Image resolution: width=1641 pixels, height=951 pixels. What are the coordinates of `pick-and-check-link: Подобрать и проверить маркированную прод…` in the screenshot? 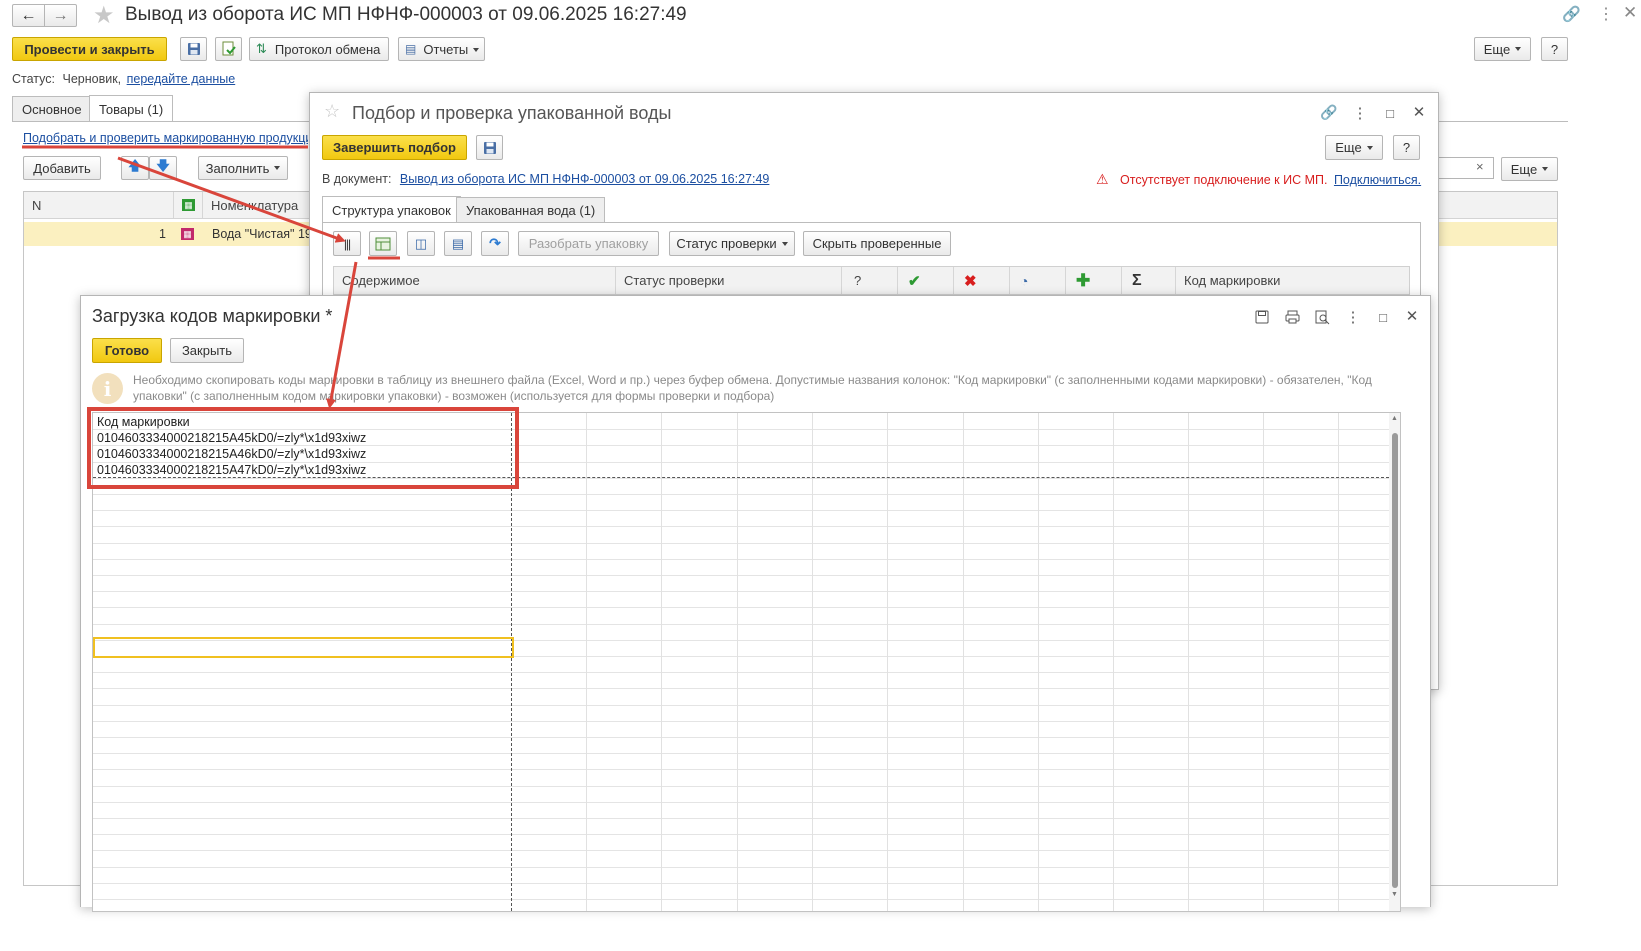 It's located at (165, 138).